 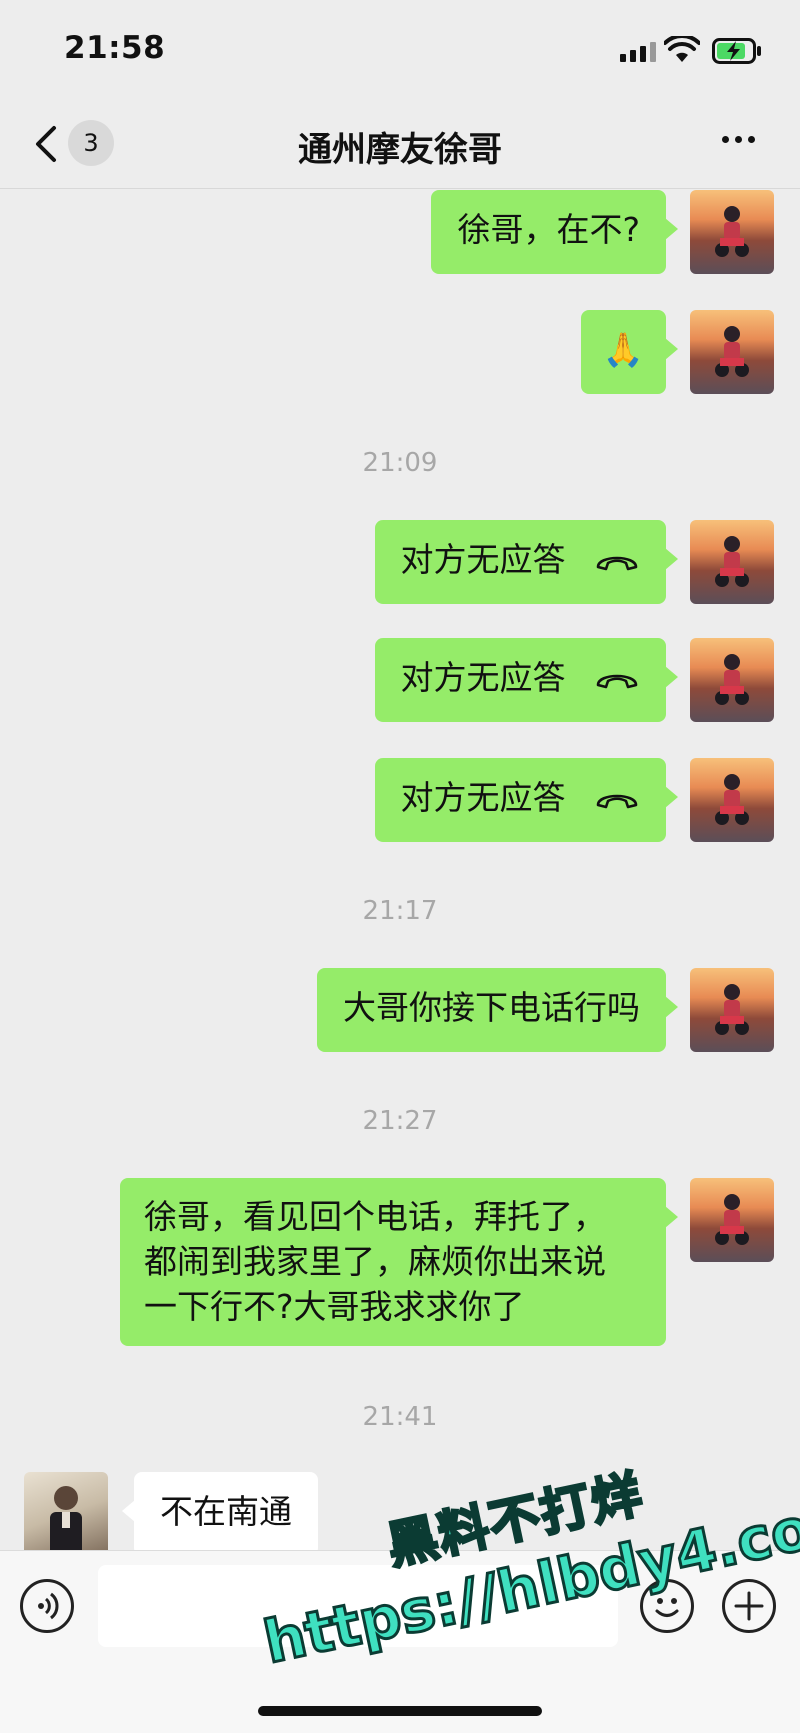 What do you see at coordinates (738, 139) in the screenshot?
I see `more-dots-icon` at bounding box center [738, 139].